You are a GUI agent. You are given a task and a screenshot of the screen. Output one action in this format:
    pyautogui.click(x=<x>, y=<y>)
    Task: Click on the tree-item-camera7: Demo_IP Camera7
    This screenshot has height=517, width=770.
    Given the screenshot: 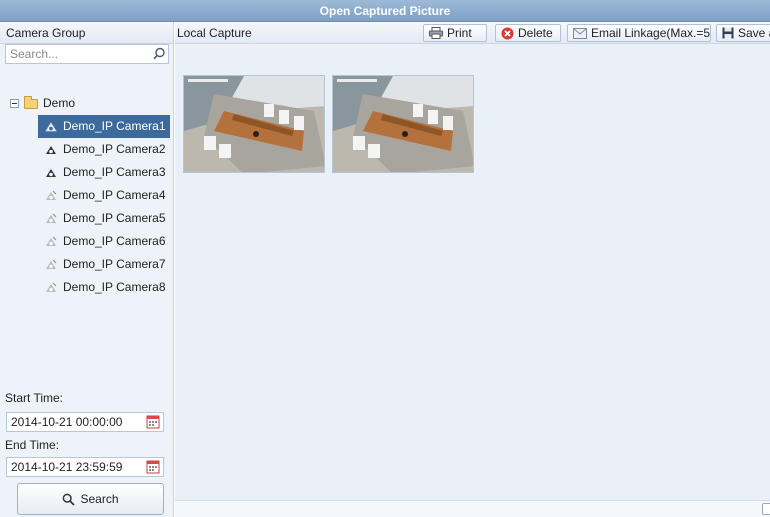 What is the action you would take?
    pyautogui.click(x=87, y=264)
    